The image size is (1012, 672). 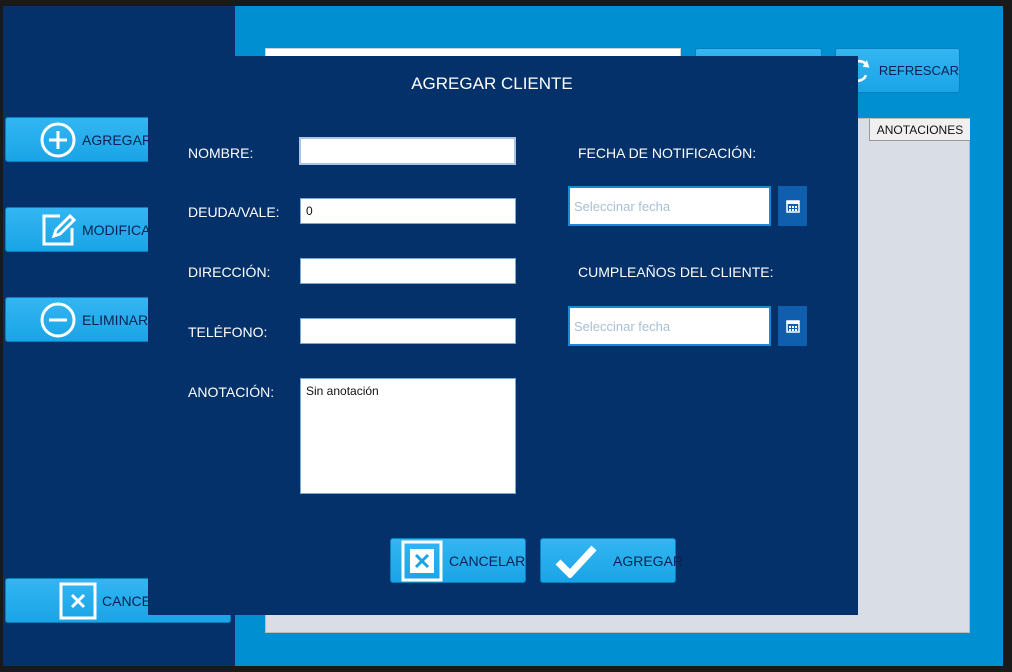 I want to click on cancel-button: CANCELAR, so click(x=458, y=560).